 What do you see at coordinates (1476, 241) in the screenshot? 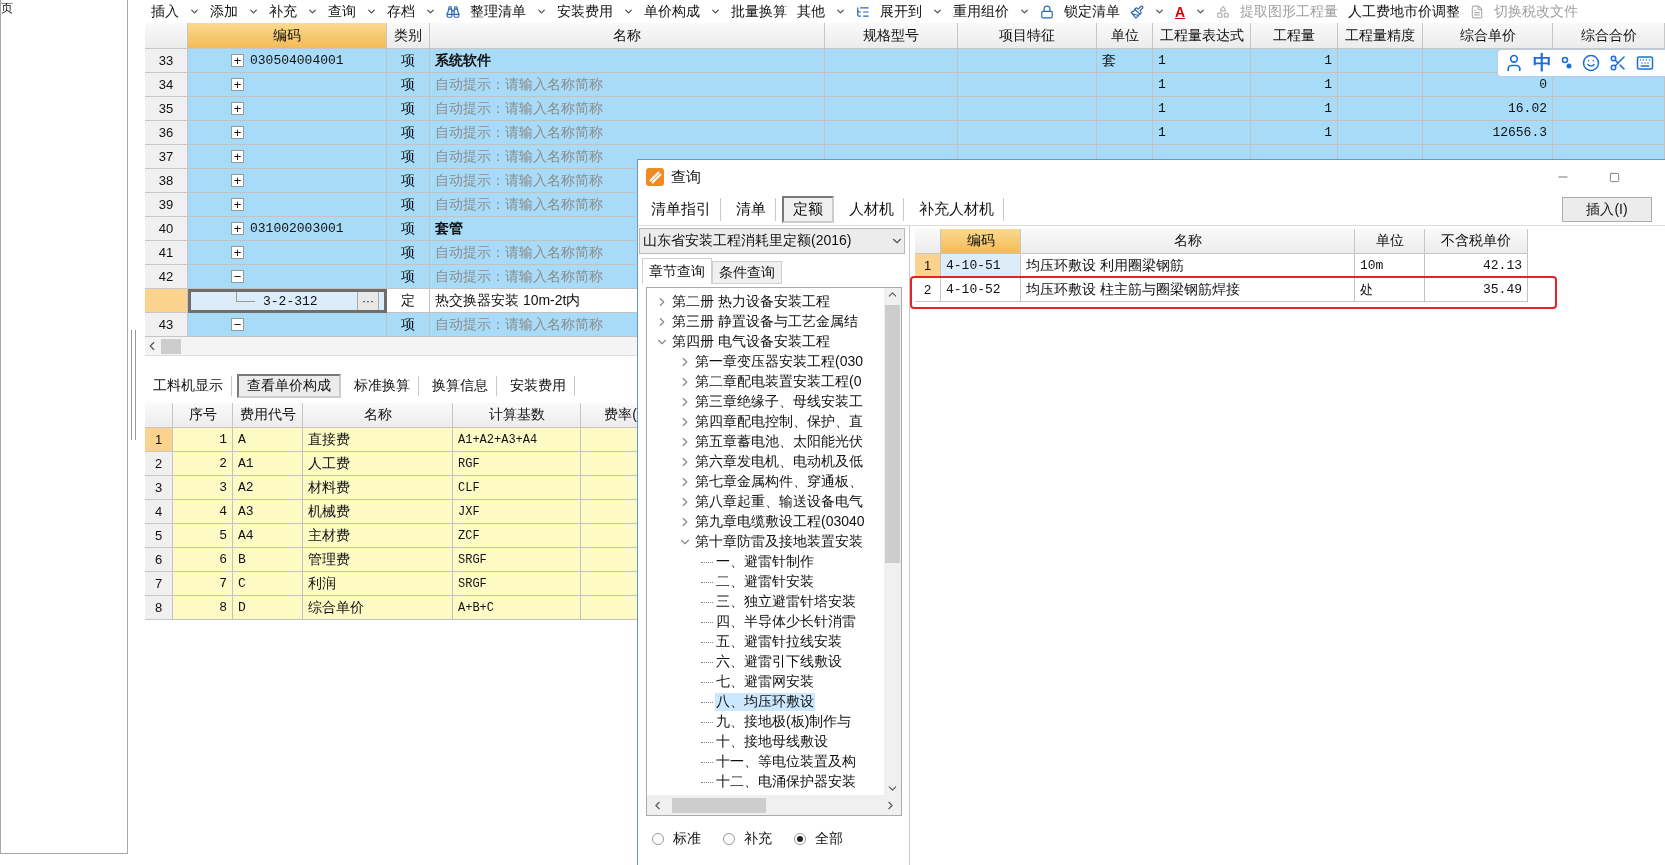
I see `column-header: 不含税单价` at bounding box center [1476, 241].